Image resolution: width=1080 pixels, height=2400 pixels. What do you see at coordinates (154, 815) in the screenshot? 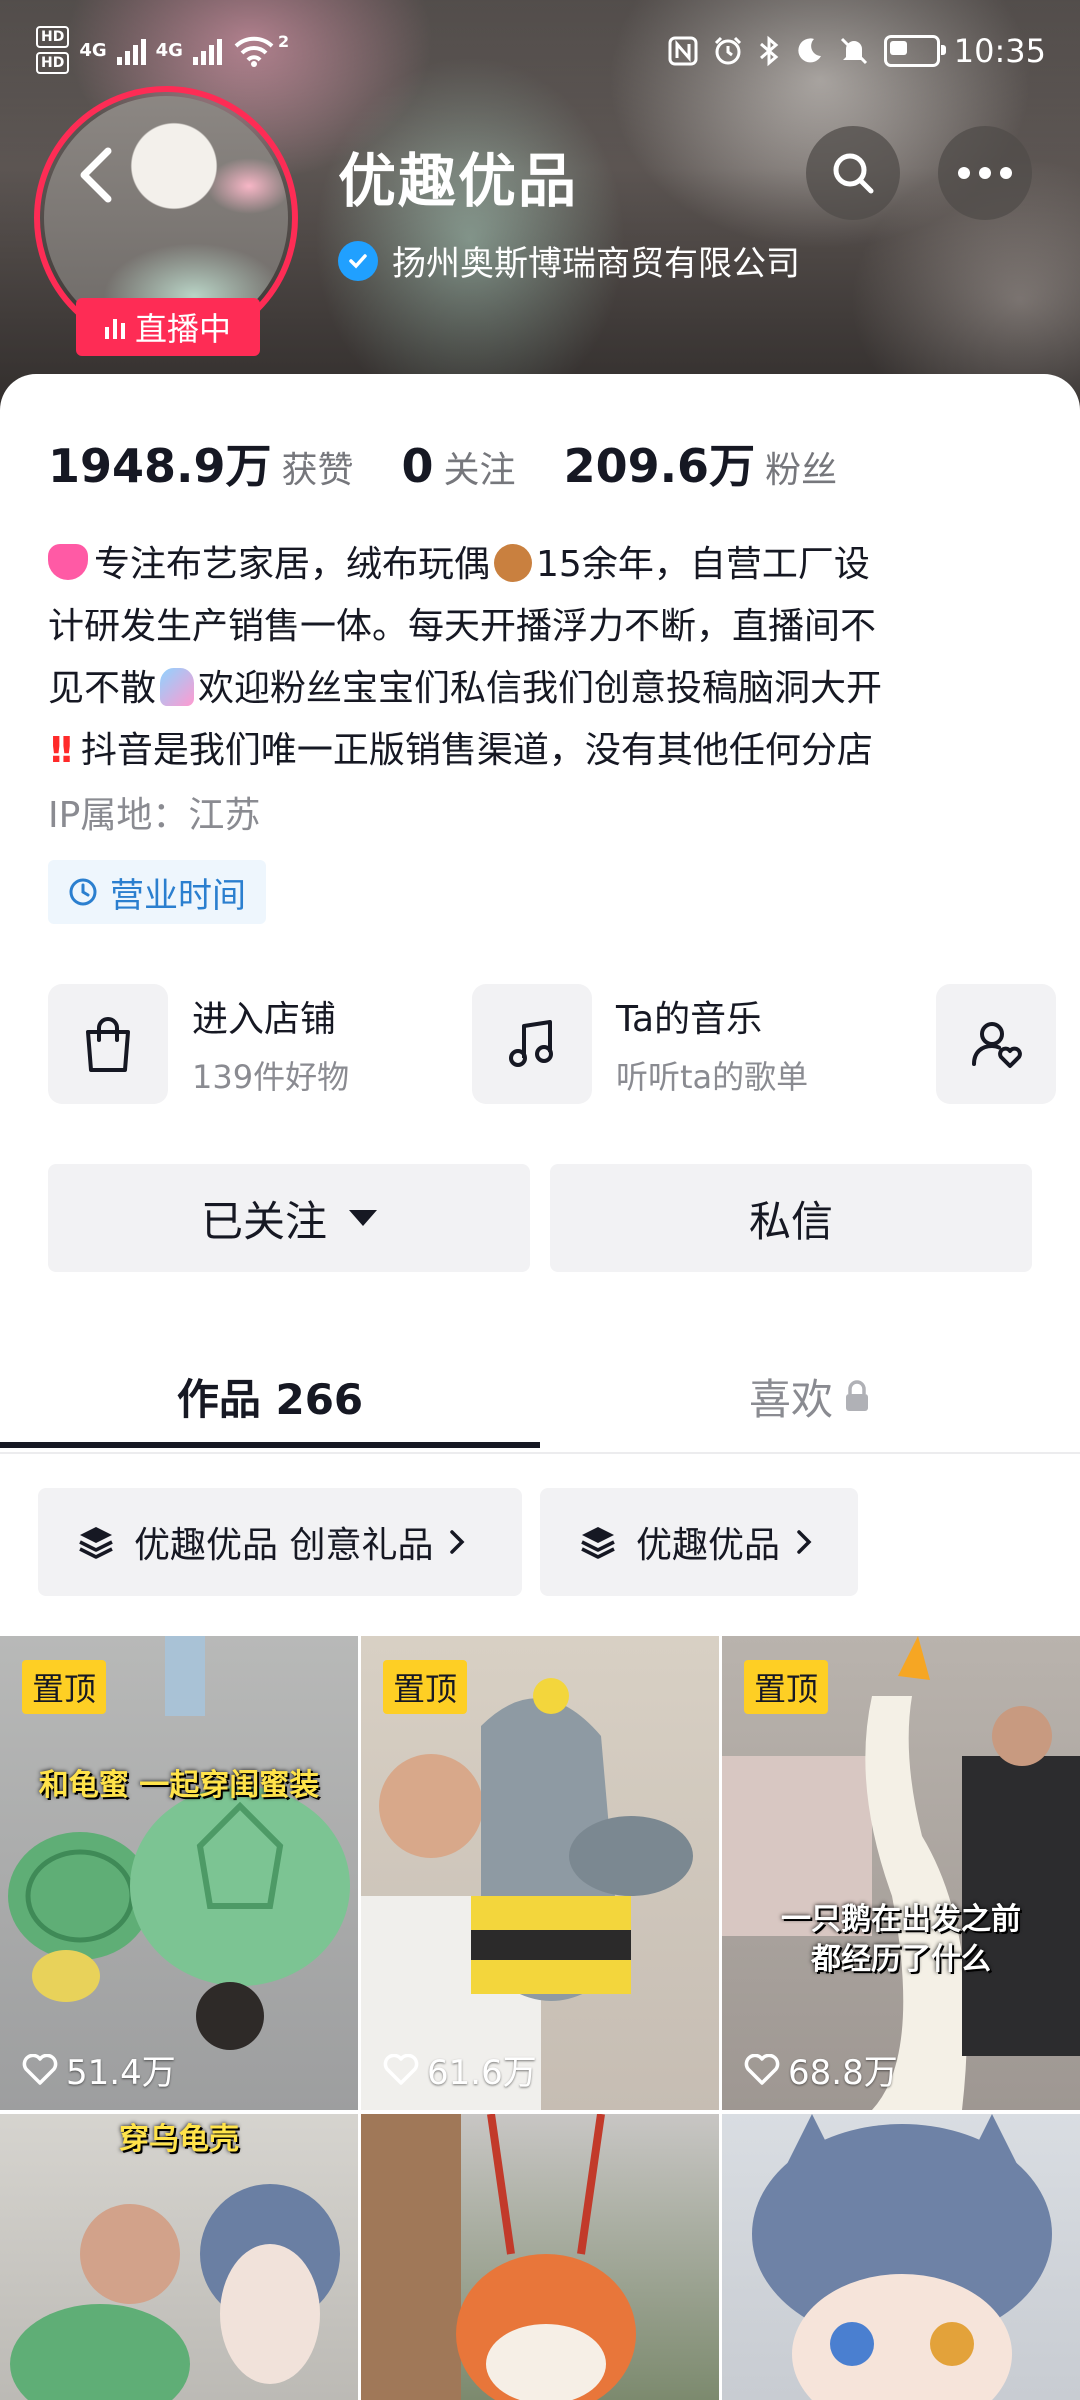
I see `ip-location: IP属地：江苏` at bounding box center [154, 815].